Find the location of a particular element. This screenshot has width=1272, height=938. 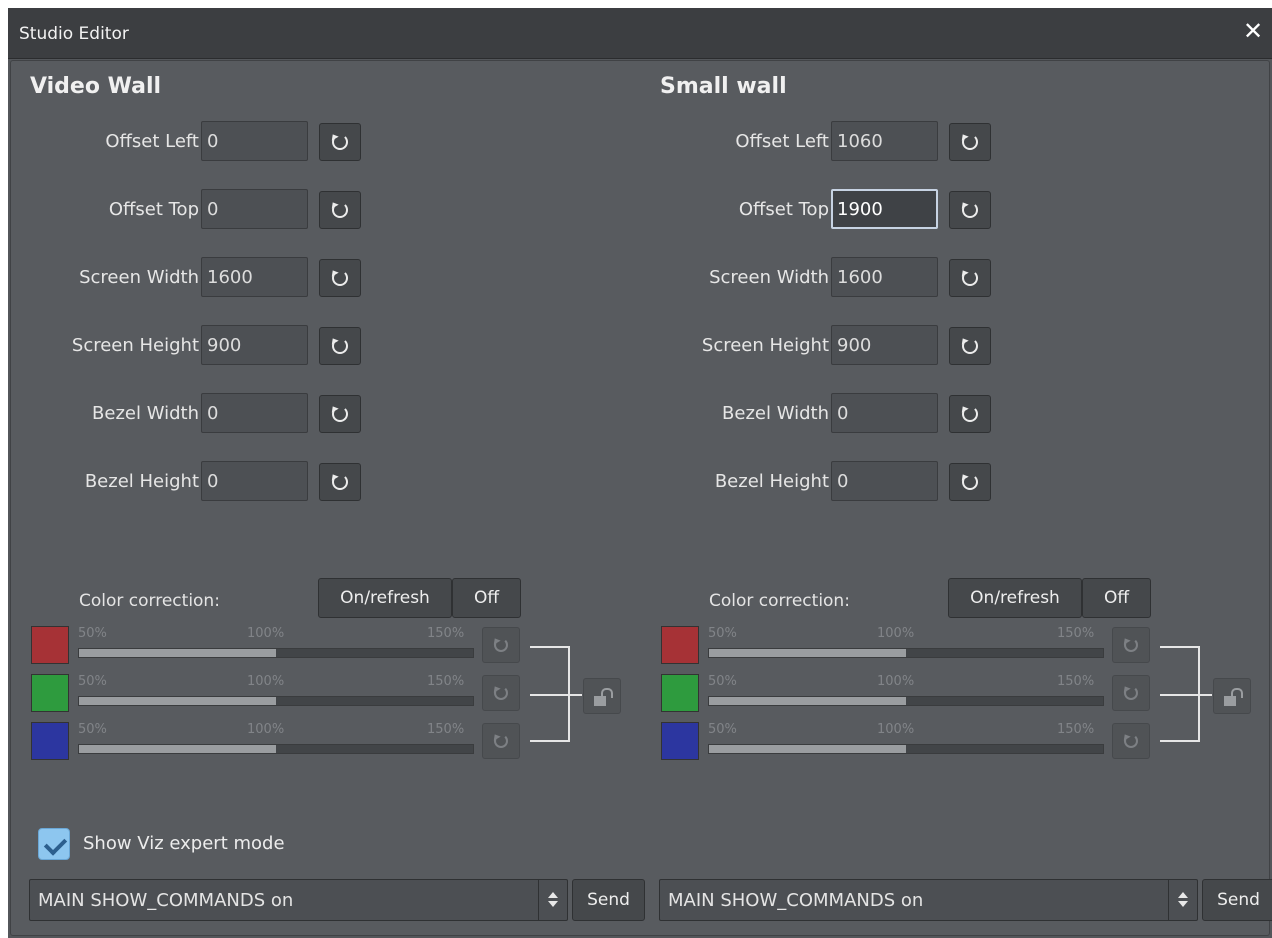

check-icon is located at coordinates (55, 844).